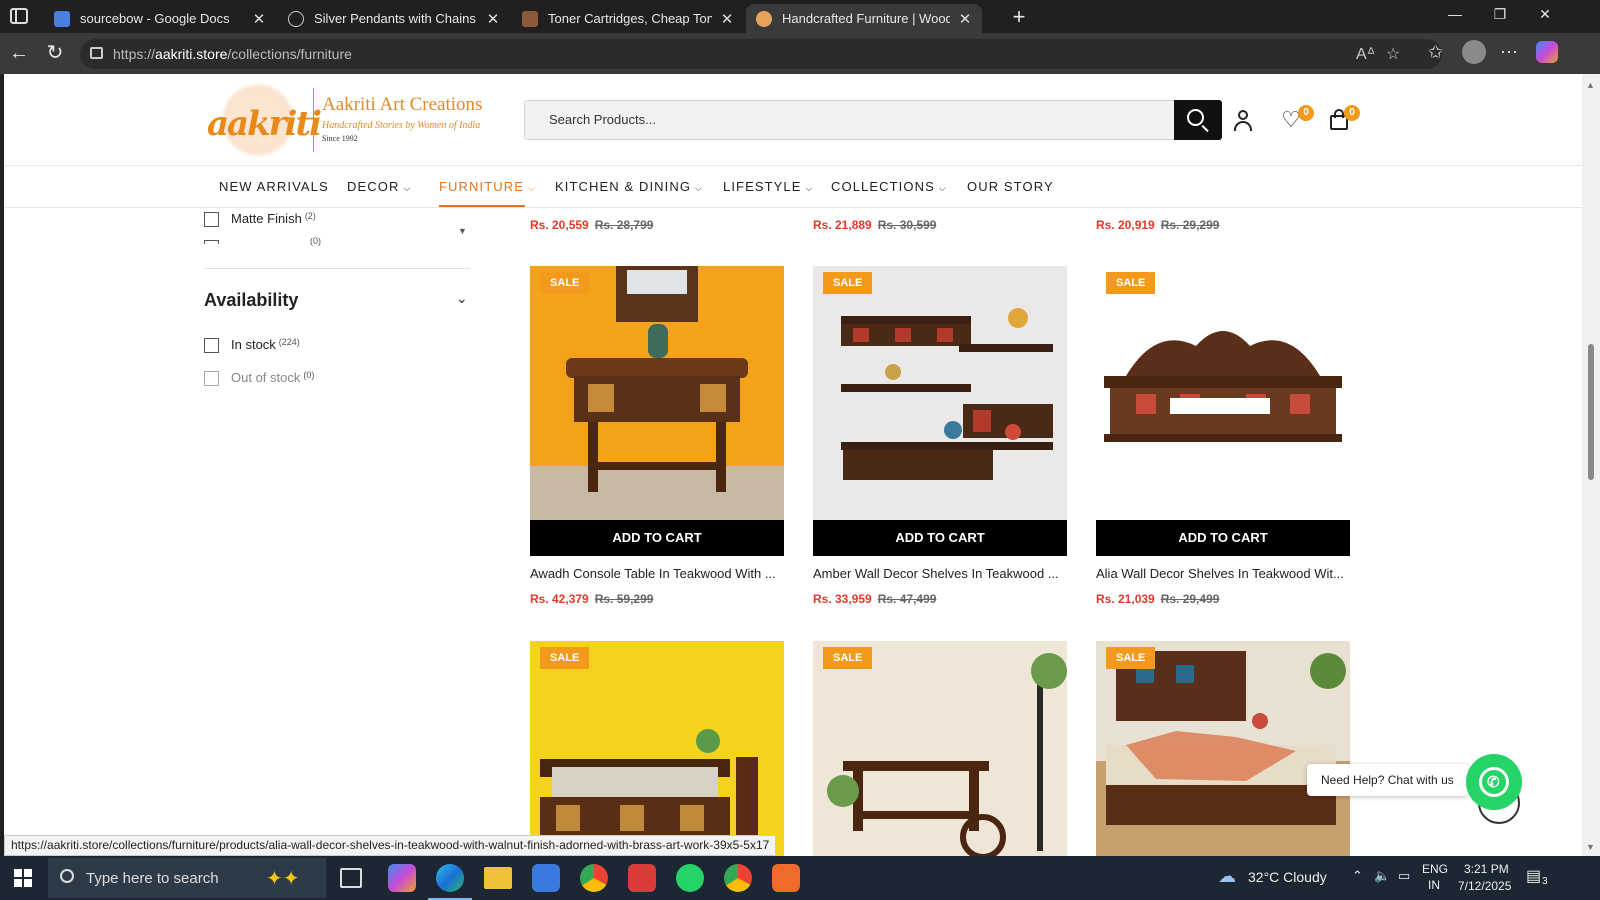 This screenshot has width=1600, height=900. Describe the element at coordinates (498, 878) in the screenshot. I see `file-explorer-icon` at that location.